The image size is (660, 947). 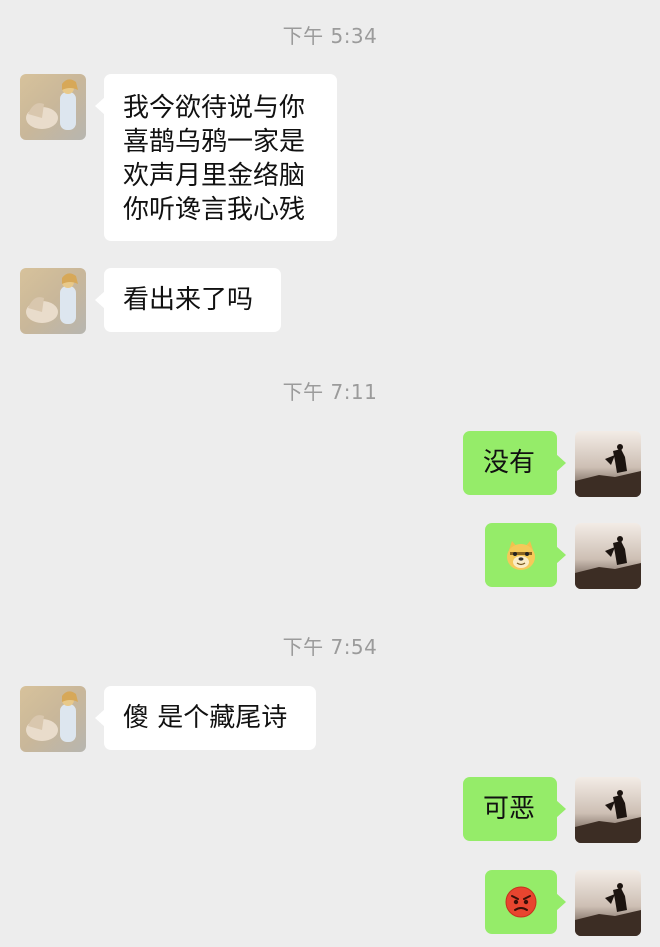 I want to click on angry-face-emoji-icon, so click(x=521, y=902).